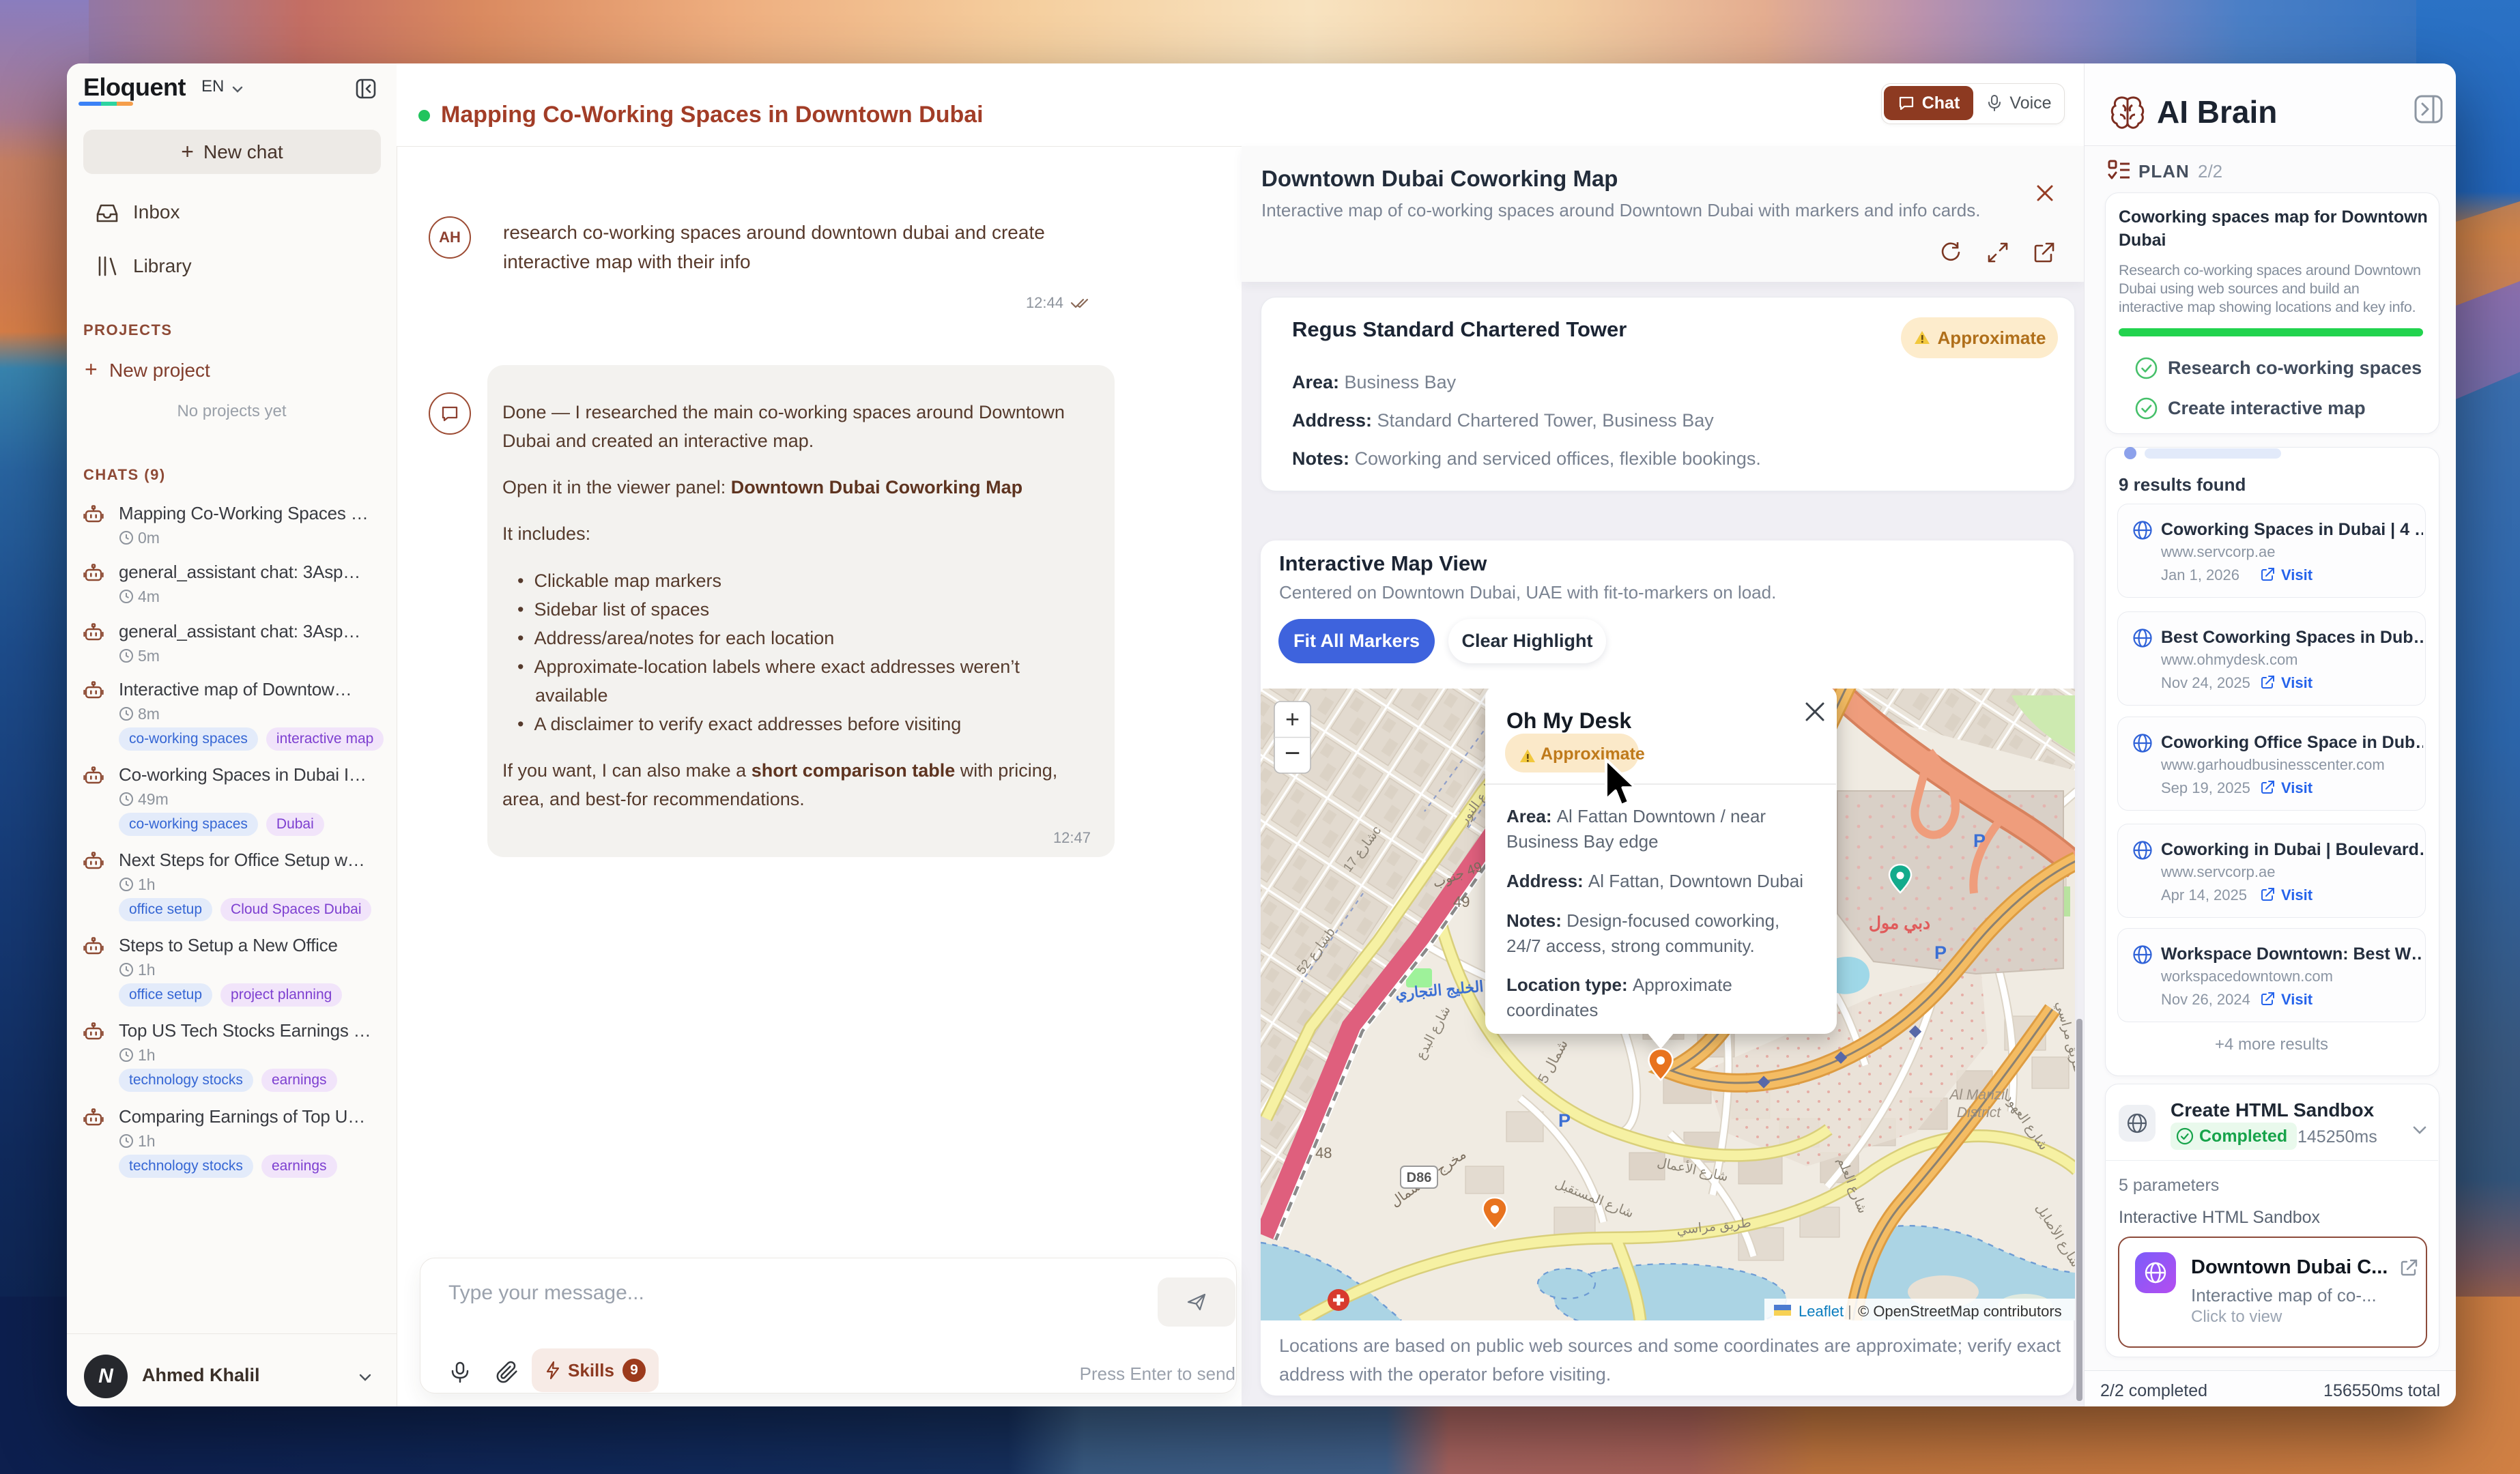  What do you see at coordinates (1619, 984) in the screenshot?
I see `svg-text: Location type: Approximate` at bounding box center [1619, 984].